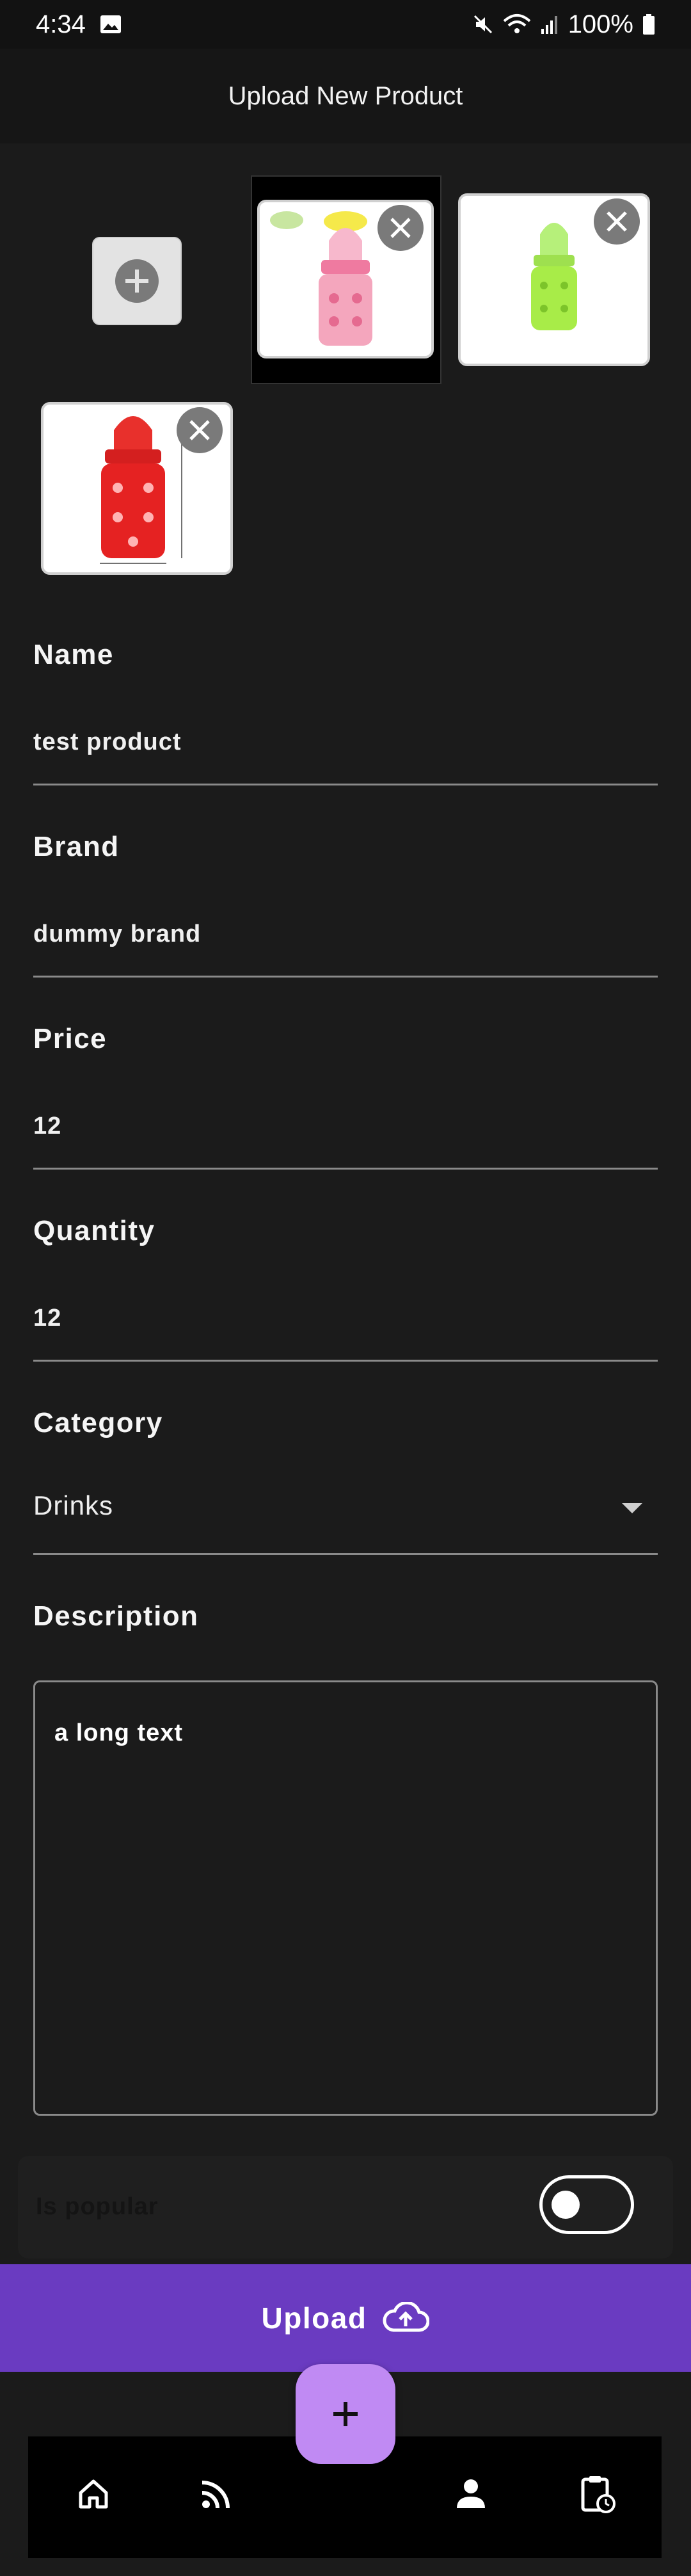  Describe the element at coordinates (119, 1732) in the screenshot. I see `description-text: a long text` at that location.